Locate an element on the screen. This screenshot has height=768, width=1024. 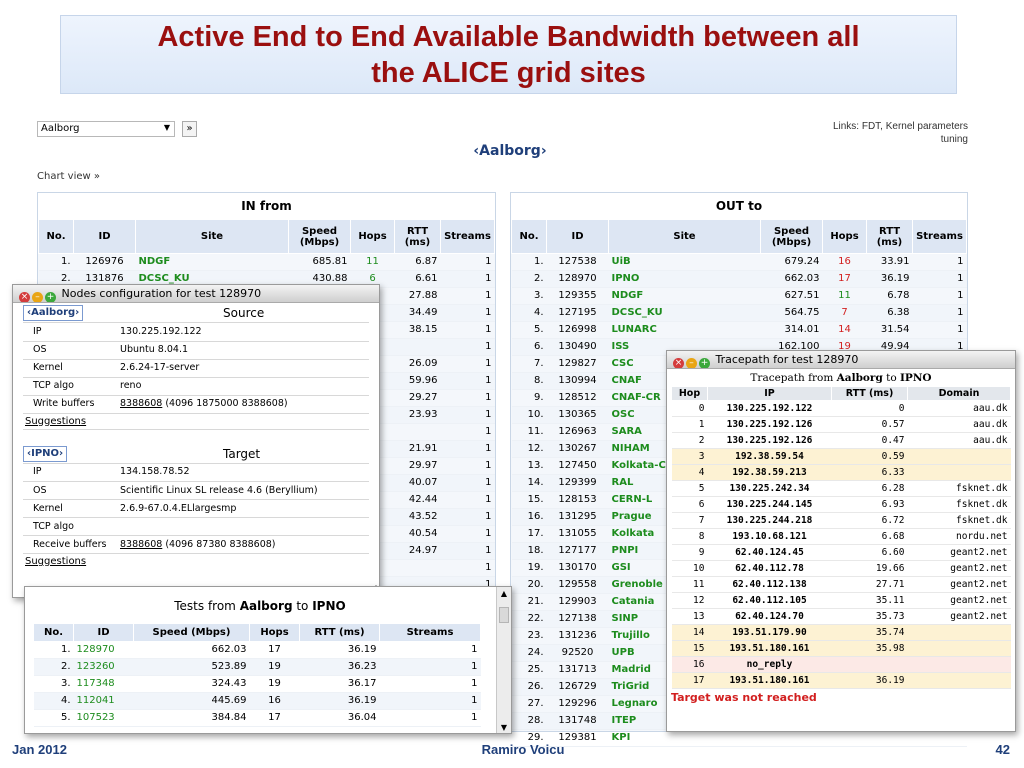
target-suggestions-link: Suggestions is located at coordinates (196, 562).